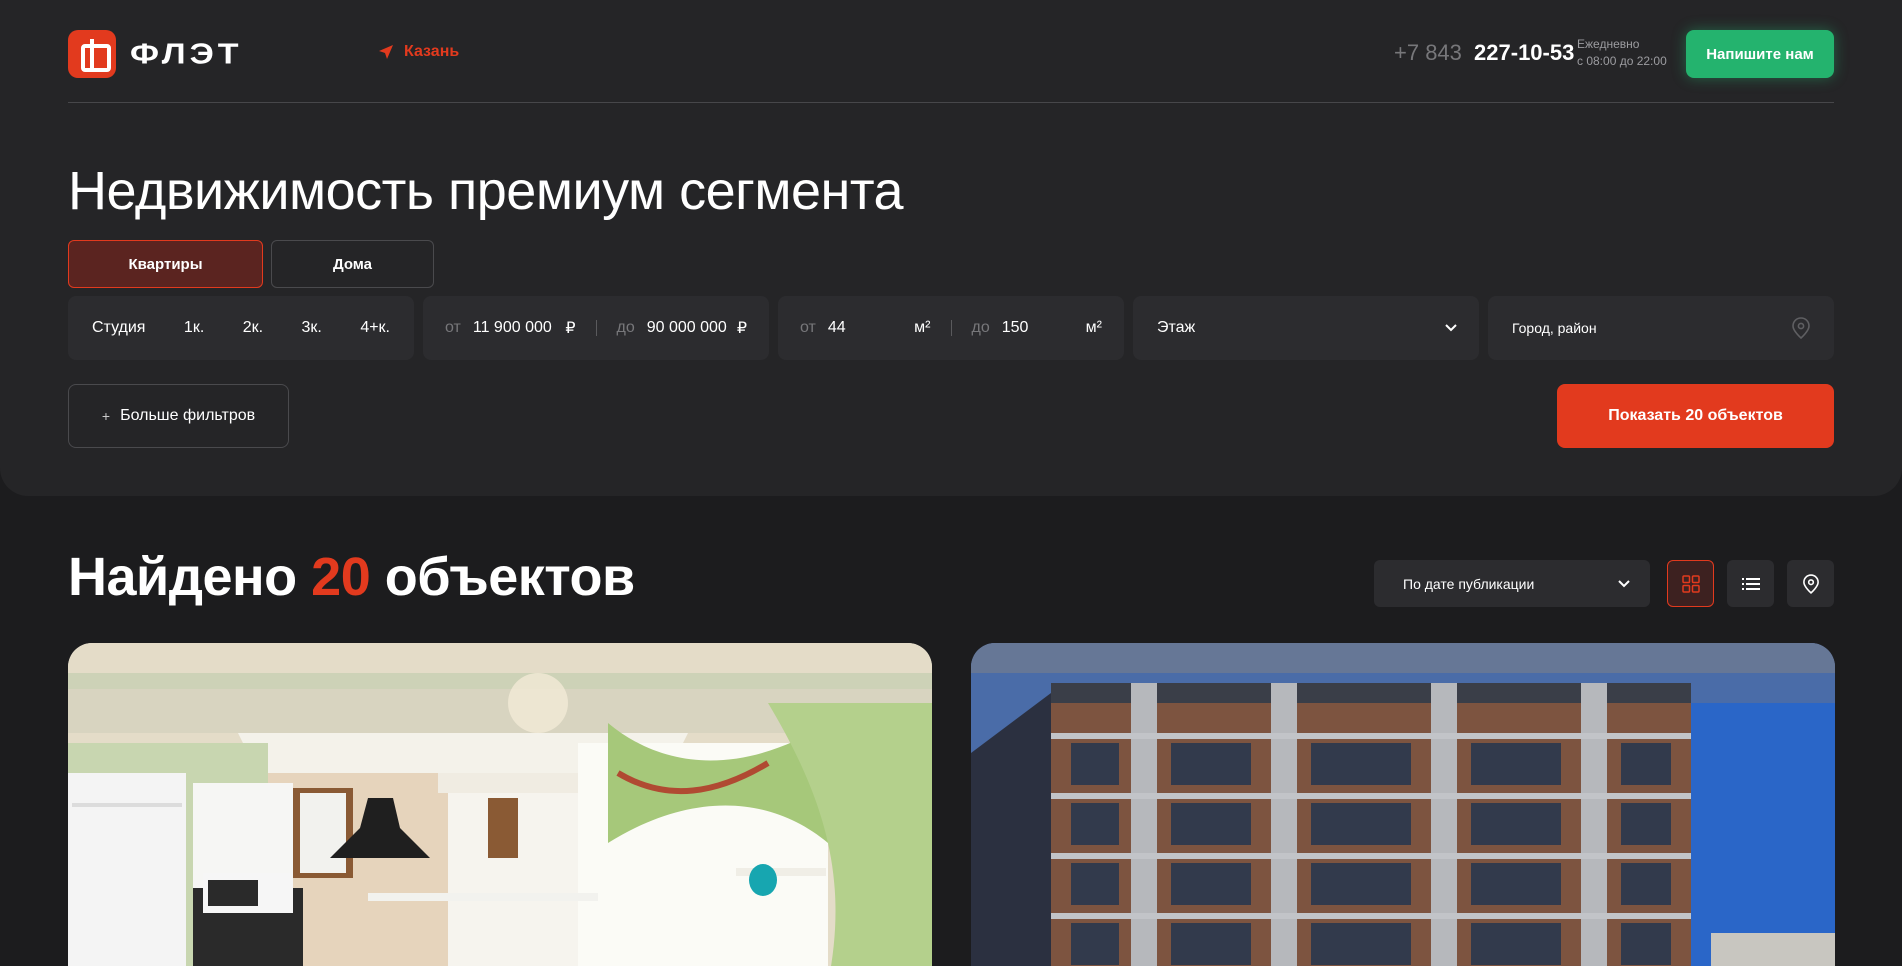 Image resolution: width=1902 pixels, height=966 pixels. Describe the element at coordinates (432, 51) in the screenshot. I see `city-label: Казань` at that location.